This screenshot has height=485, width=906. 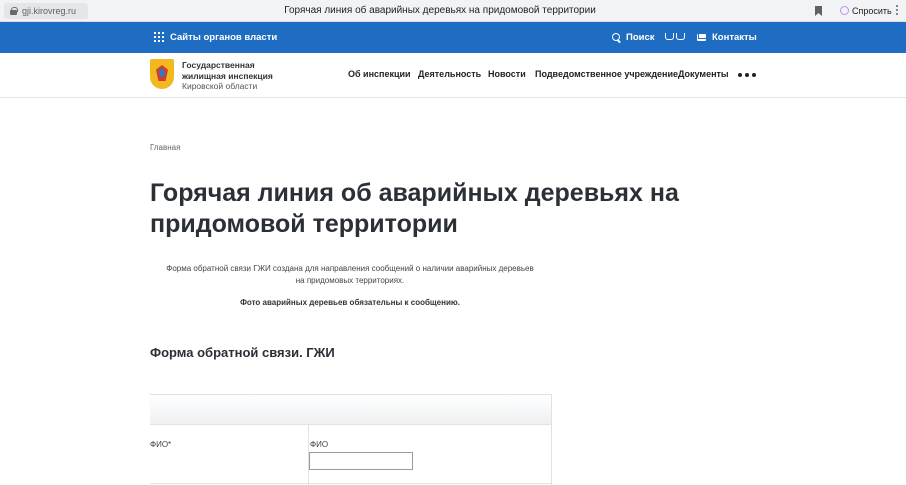 What do you see at coordinates (319, 444) in the screenshot?
I see `fio-caption: ФИО` at bounding box center [319, 444].